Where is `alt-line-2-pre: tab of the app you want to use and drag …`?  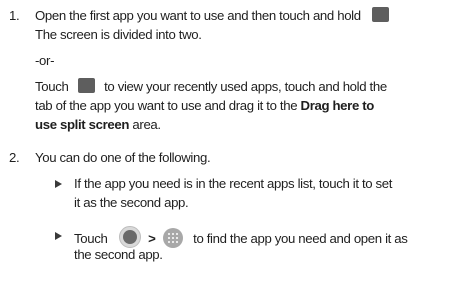
alt-line-2-pre: tab of the app you want to use and drag … is located at coordinates (166, 105).